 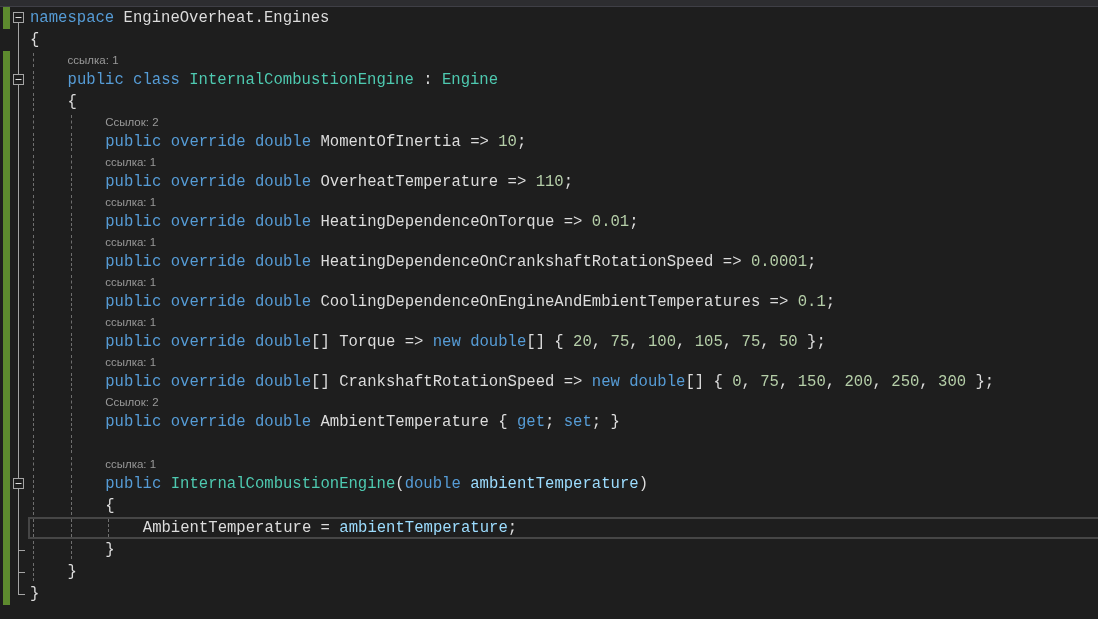 I want to click on code-line: public override double AmbientTemperature { get; set; }, so click(x=362, y=422).